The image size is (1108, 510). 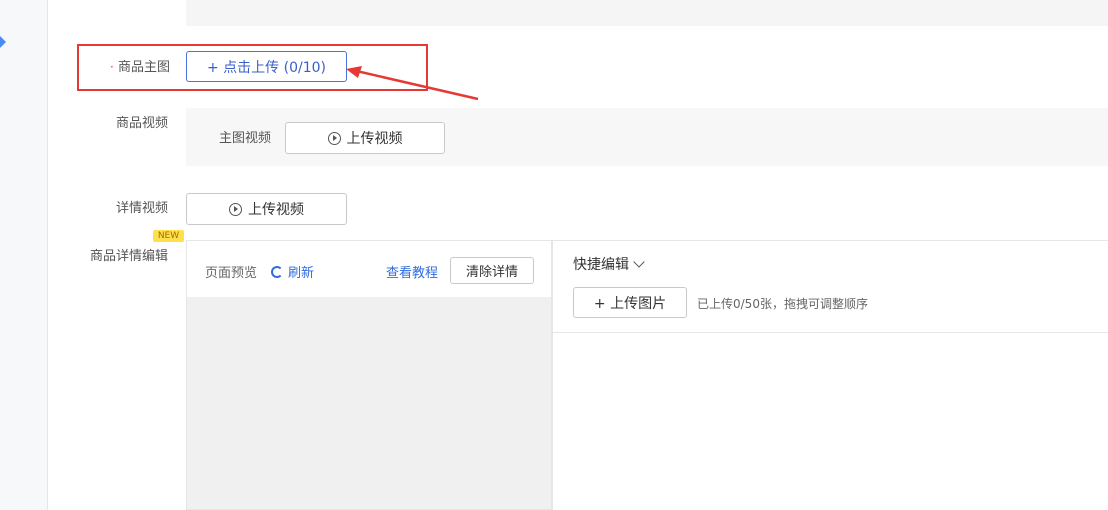 What do you see at coordinates (3, 42) in the screenshot?
I see `sidebar-caret-icon` at bounding box center [3, 42].